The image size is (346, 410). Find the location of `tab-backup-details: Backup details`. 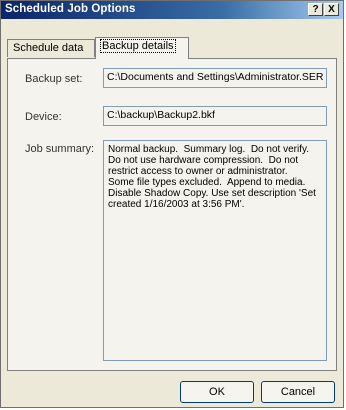

tab-backup-details: Backup details is located at coordinates (142, 48).